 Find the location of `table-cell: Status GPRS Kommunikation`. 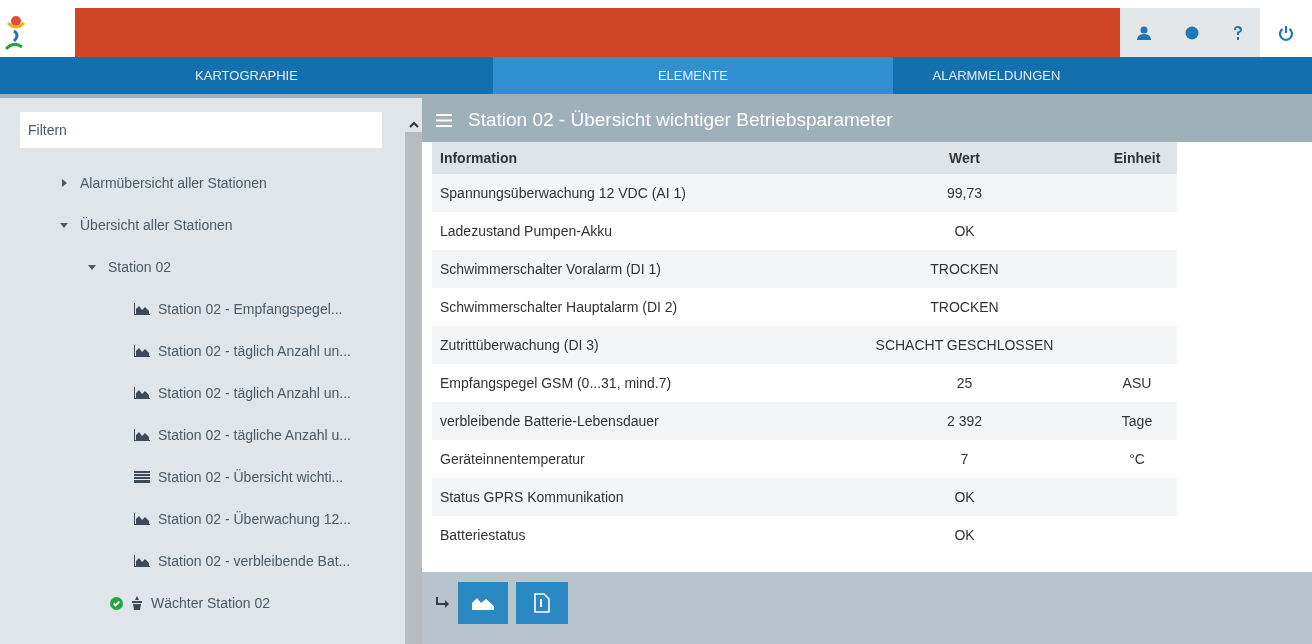

table-cell: Status GPRS Kommunikation is located at coordinates (532, 496).